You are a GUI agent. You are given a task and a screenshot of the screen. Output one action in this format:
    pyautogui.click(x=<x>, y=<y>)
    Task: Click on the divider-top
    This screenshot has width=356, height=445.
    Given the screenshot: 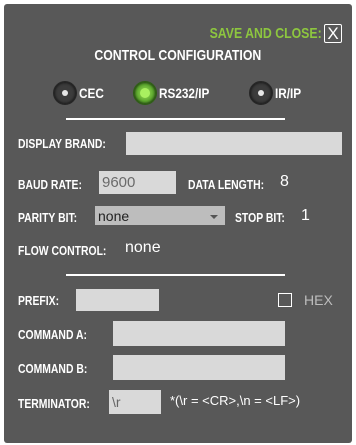 What is the action you would take?
    pyautogui.click(x=175, y=119)
    